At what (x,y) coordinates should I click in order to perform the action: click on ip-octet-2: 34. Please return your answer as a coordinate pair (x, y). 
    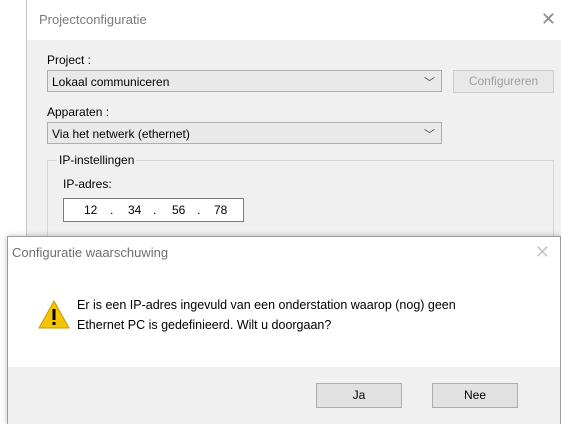
    Looking at the image, I should click on (135, 210).